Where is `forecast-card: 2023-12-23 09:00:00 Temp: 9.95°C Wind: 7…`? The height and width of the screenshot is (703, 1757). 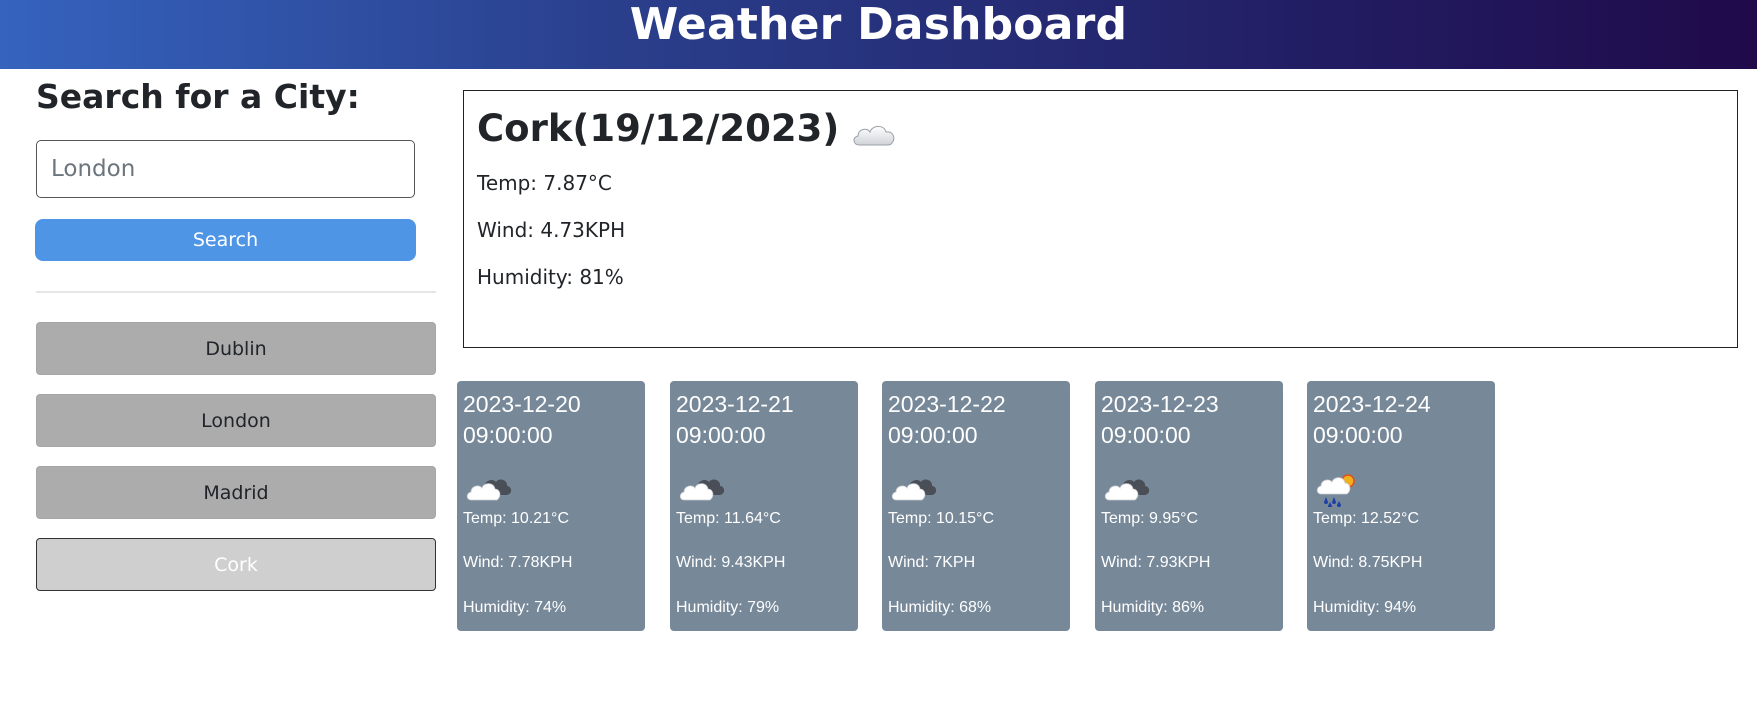 forecast-card: 2023-12-23 09:00:00 Temp: 9.95°C Wind: 7… is located at coordinates (1189, 506).